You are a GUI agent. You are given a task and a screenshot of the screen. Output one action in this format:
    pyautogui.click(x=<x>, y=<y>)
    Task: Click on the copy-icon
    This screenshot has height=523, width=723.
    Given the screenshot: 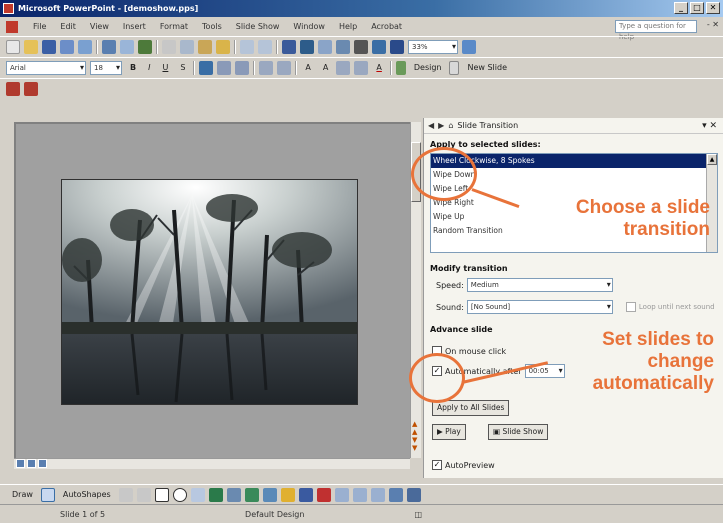 What is the action you would take?
    pyautogui.click(x=187, y=46)
    